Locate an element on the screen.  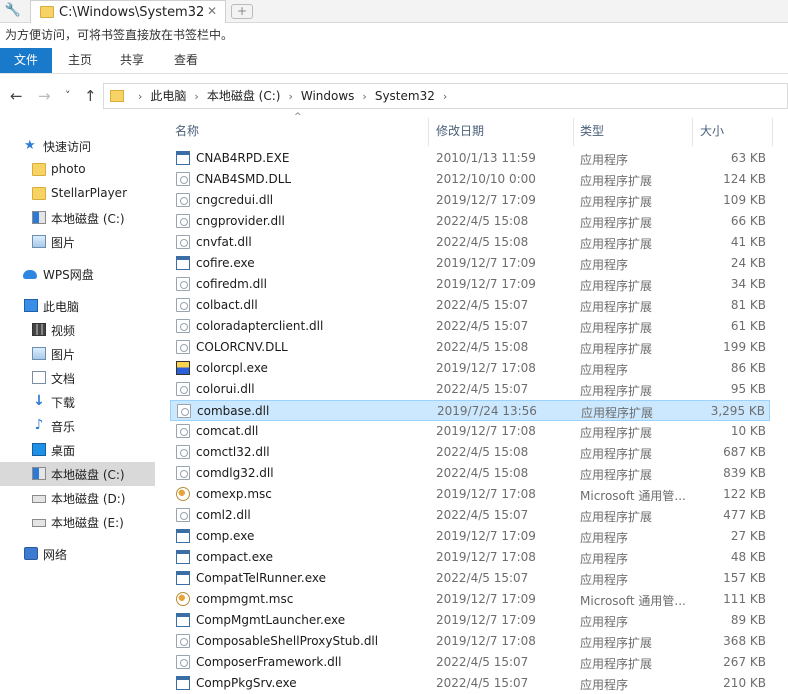
tab-file: 文件 is located at coordinates (26, 60).